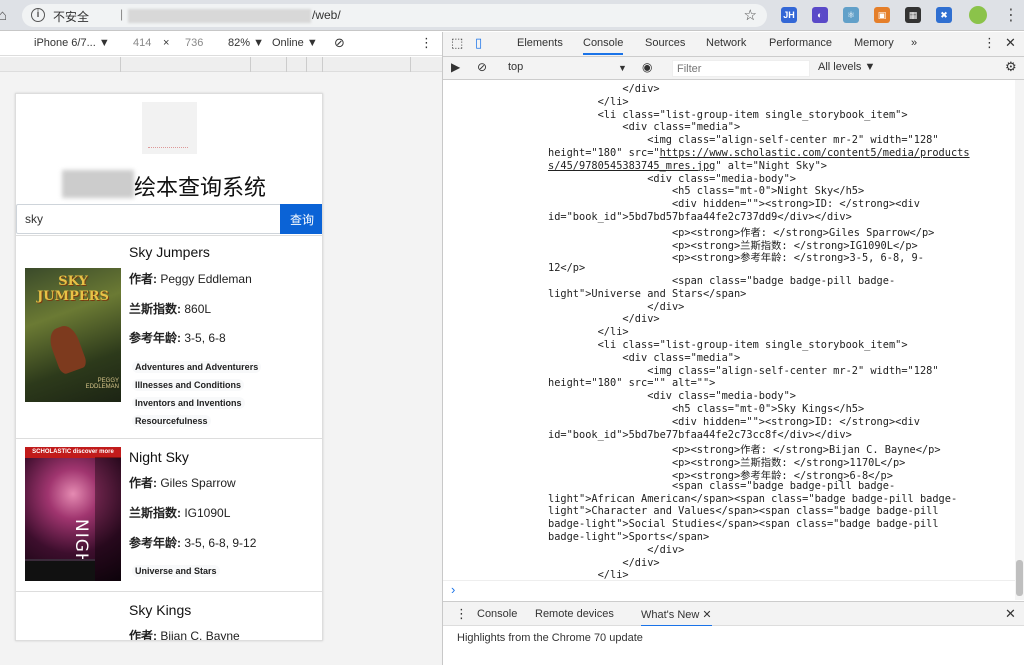 This screenshot has height=665, width=1024. Describe the element at coordinates (194, 43) in the screenshot. I see `height-field: 736` at that location.